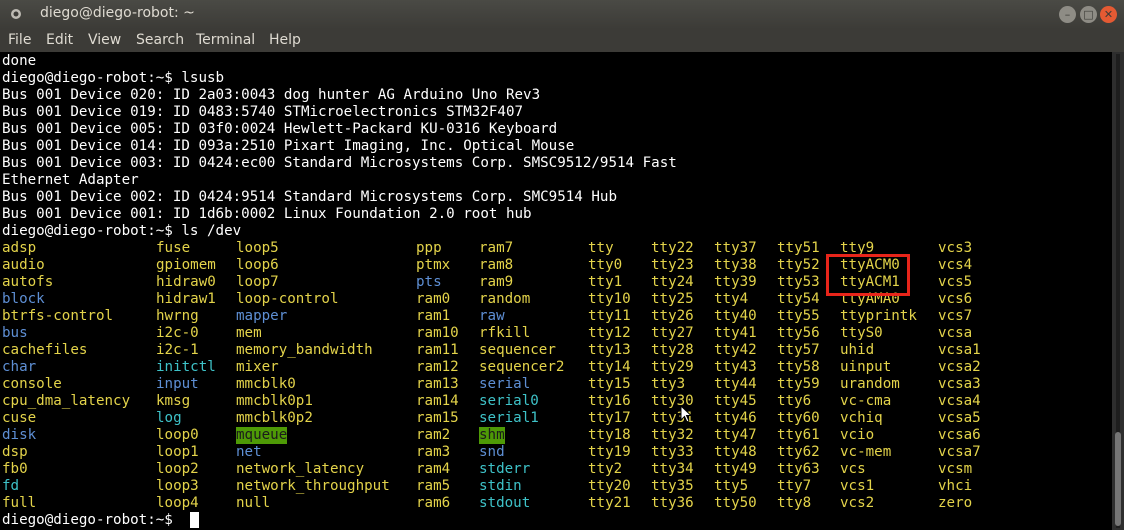 The height and width of the screenshot is (530, 1124). Describe the element at coordinates (177, 384) in the screenshot. I see `dev-entry: input` at that location.